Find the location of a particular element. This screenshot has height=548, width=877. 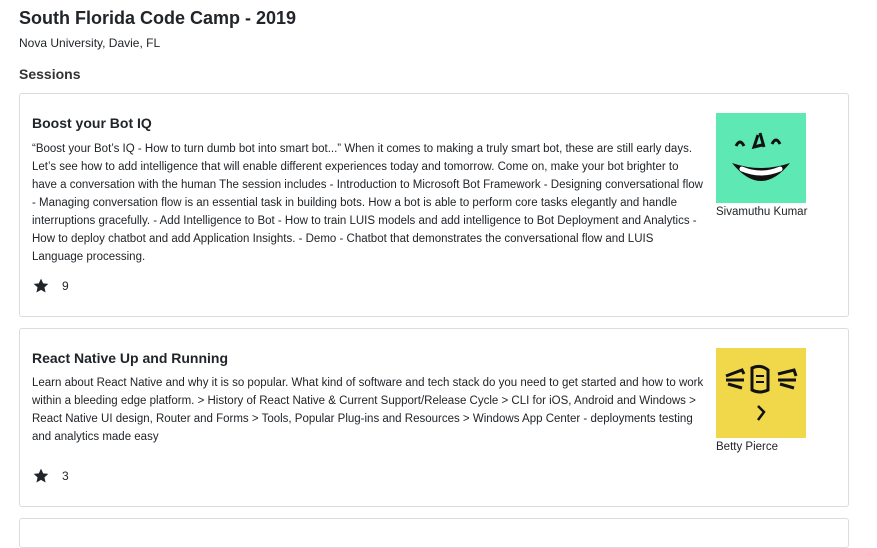

session-title: React Native Up and Running is located at coordinates (130, 358).